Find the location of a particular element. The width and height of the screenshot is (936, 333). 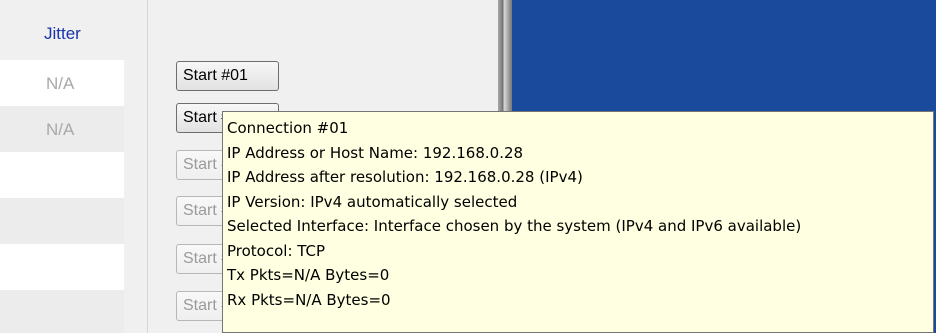

tooltip-line-protocol: Protocol: TCP is located at coordinates (276, 250).